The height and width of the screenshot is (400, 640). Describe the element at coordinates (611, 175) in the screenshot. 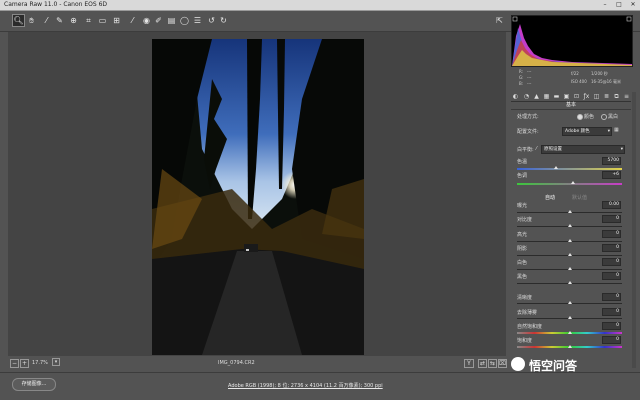

I see `tint-value: +6` at that location.